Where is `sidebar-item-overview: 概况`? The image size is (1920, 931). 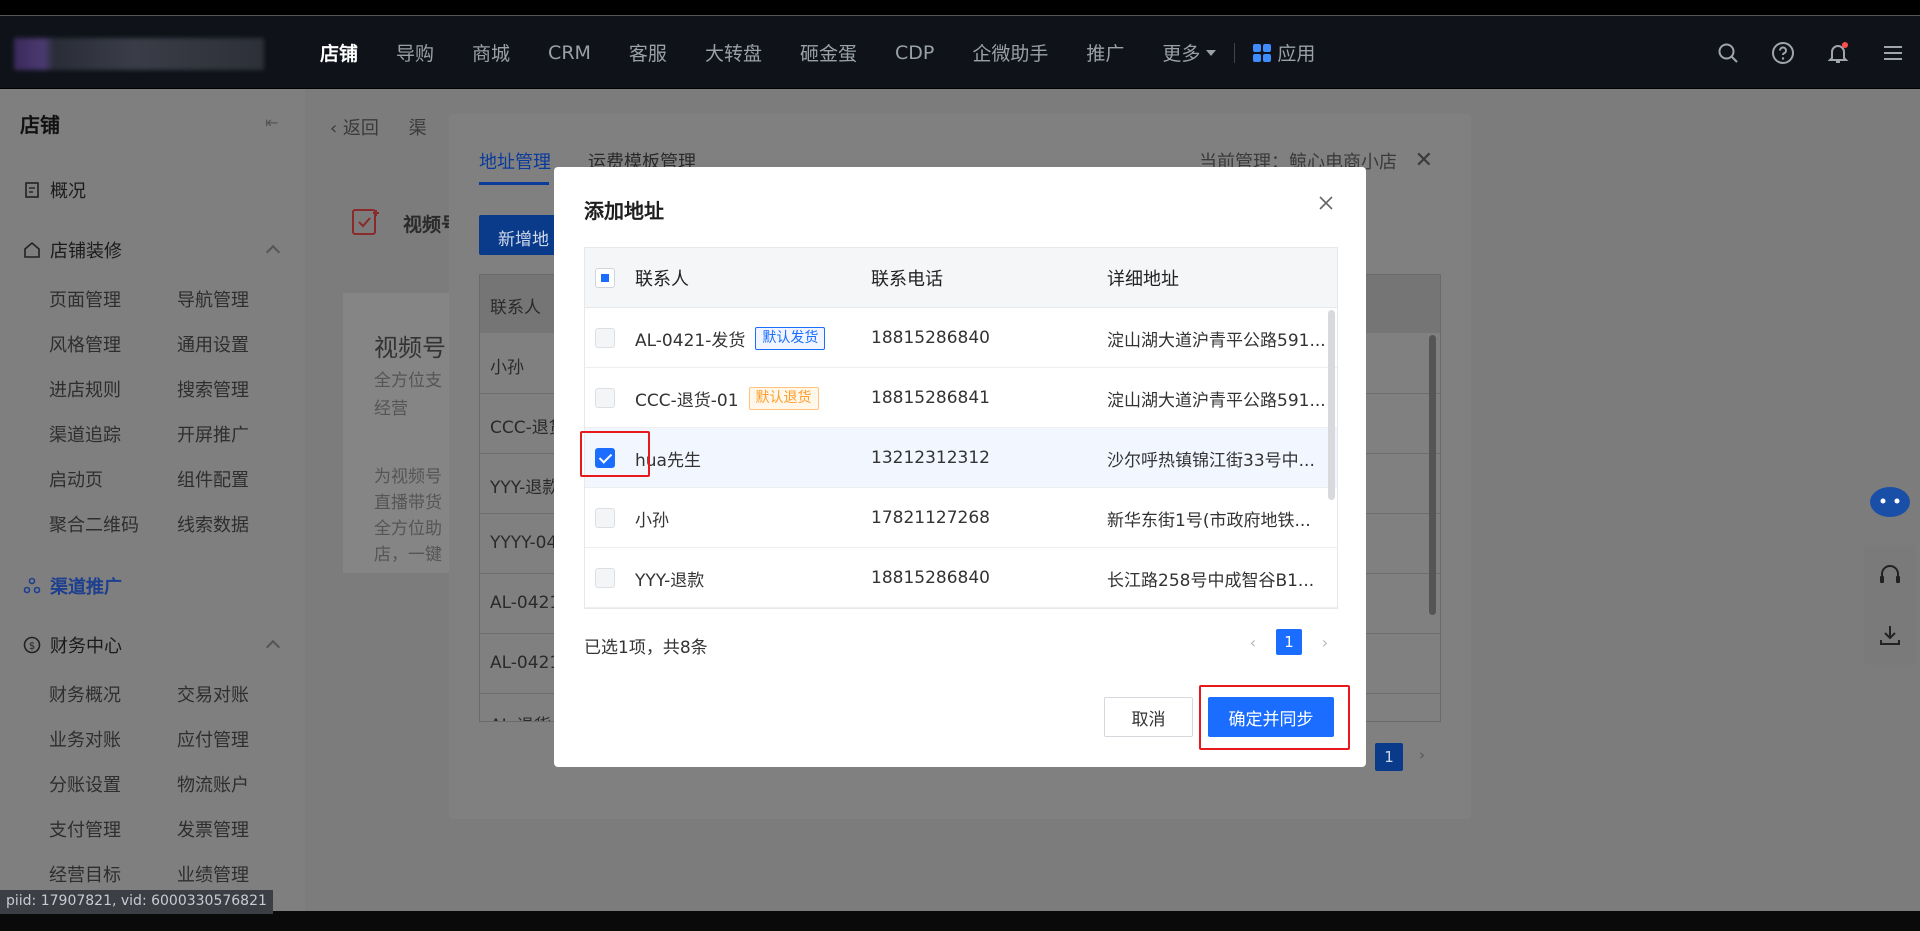 sidebar-item-overview: 概况 is located at coordinates (54, 190).